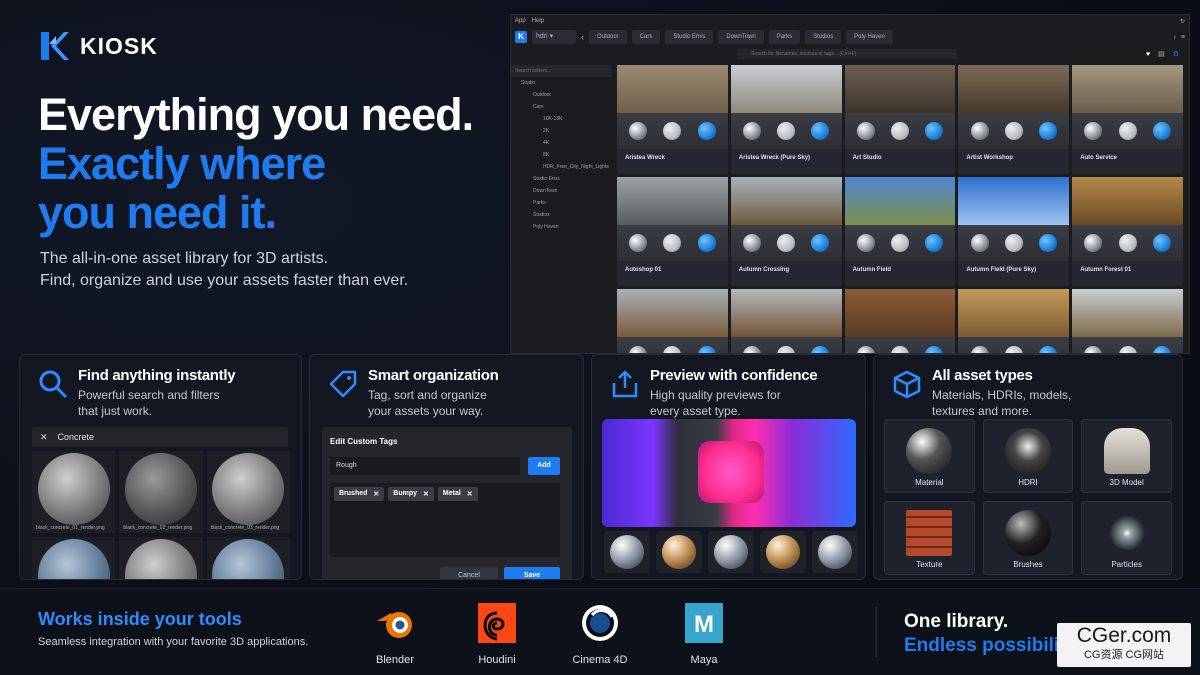 The width and height of the screenshot is (1200, 675). Describe the element at coordinates (425, 466) in the screenshot. I see `tag-input: Rough` at that location.